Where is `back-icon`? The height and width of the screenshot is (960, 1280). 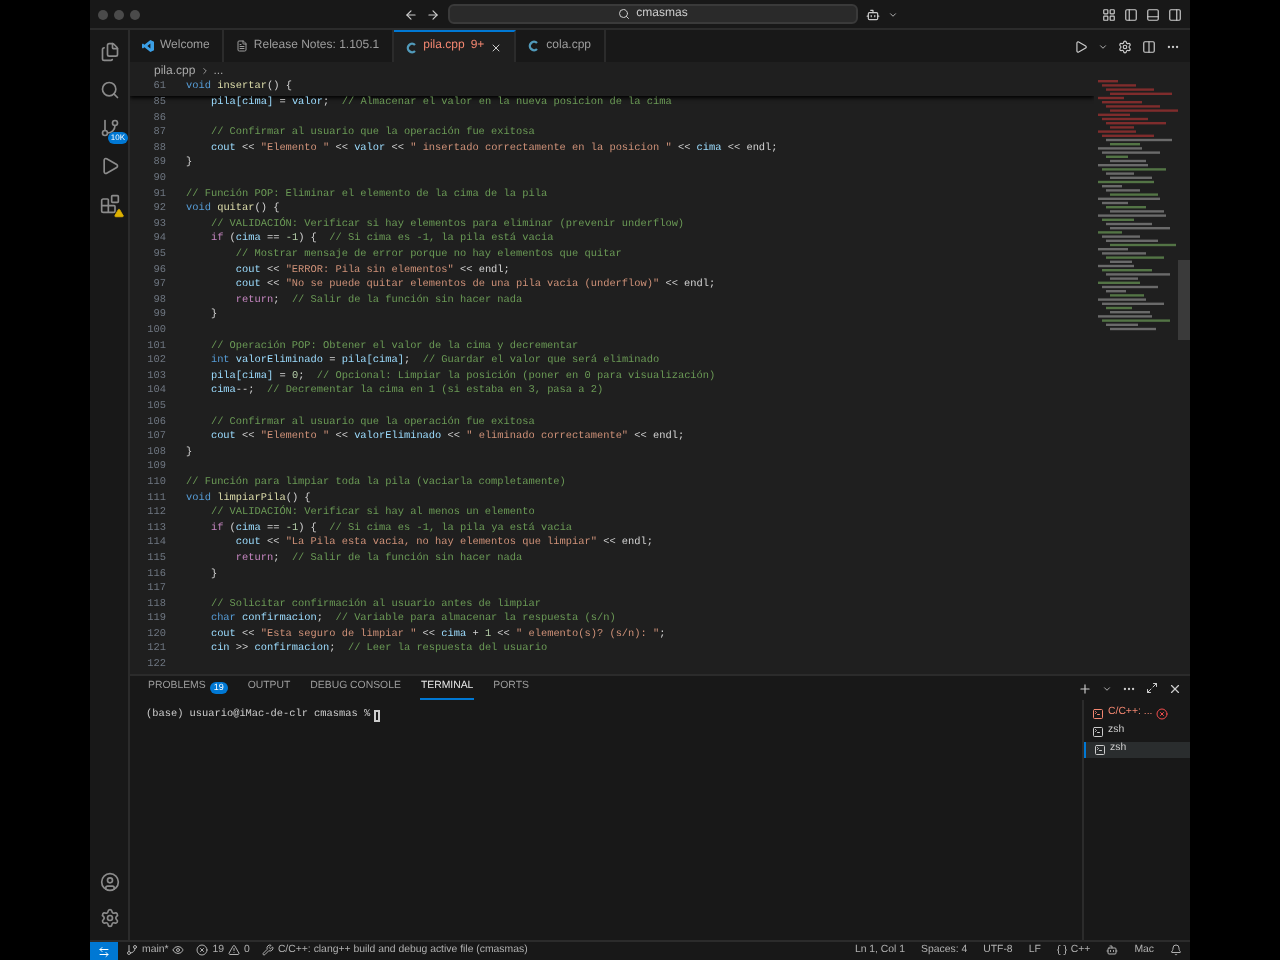 back-icon is located at coordinates (411, 14).